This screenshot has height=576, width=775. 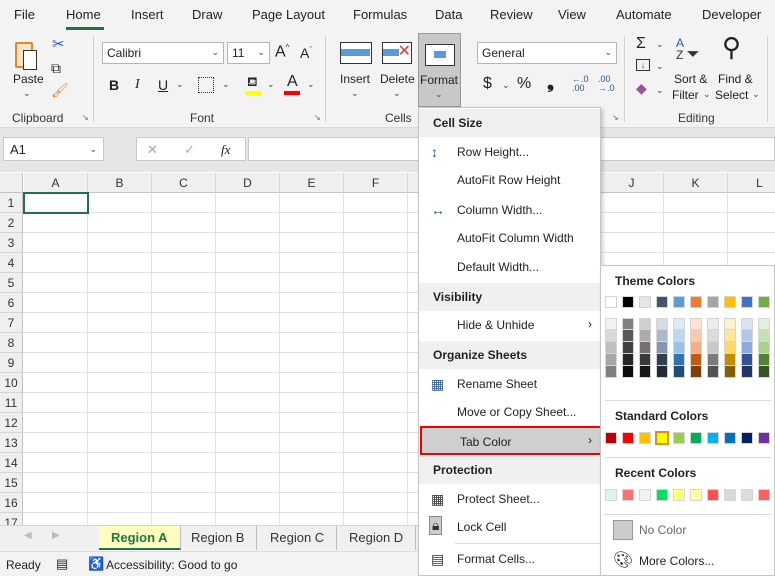 I want to click on menu-item-tab-color: Tab Color ›, so click(x=511, y=440).